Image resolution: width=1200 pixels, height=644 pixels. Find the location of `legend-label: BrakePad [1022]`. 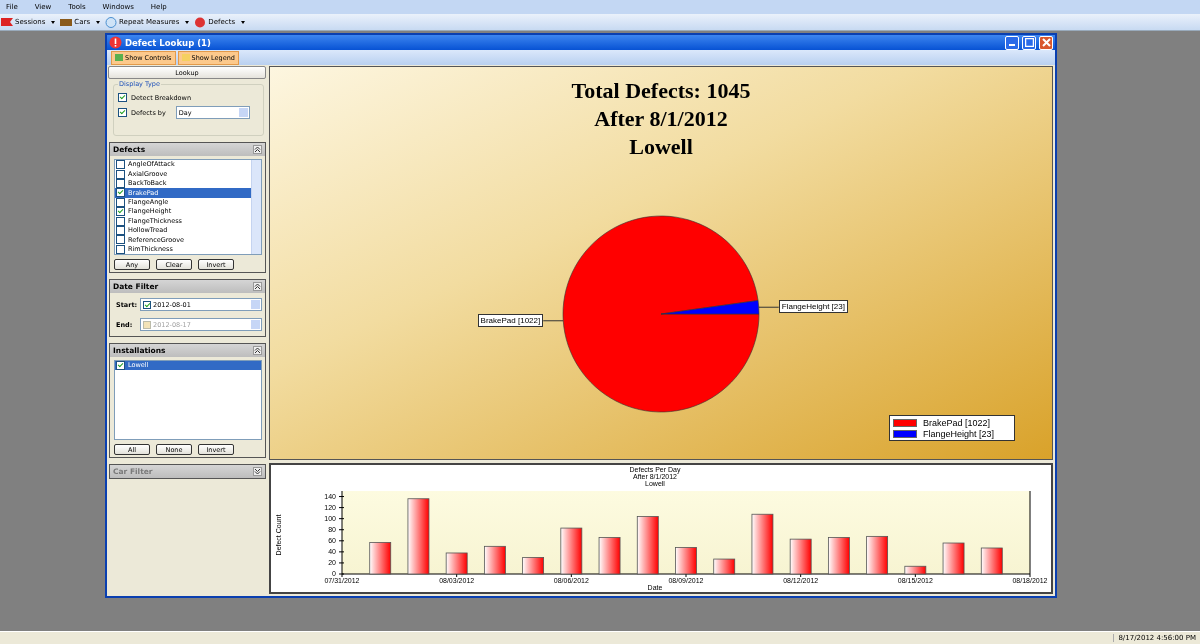

legend-label: BrakePad [1022] is located at coordinates (957, 422).